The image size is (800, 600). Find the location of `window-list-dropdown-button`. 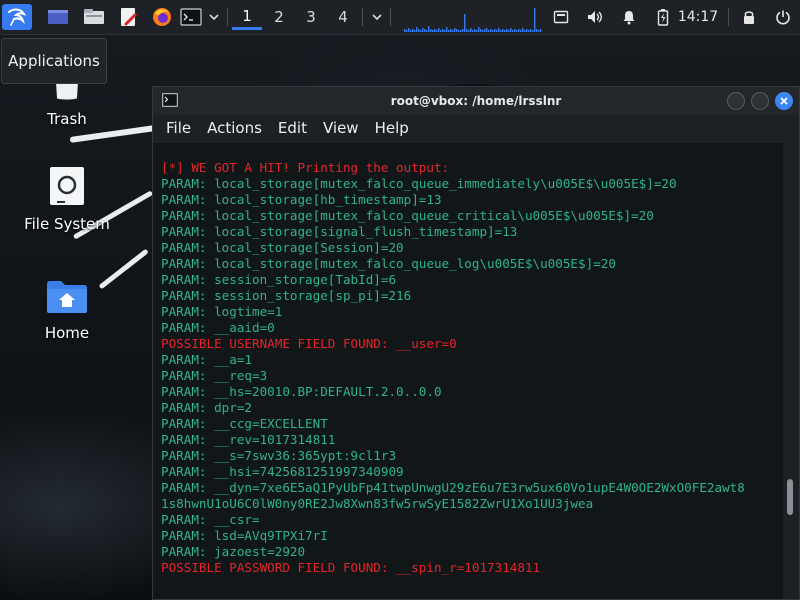

window-list-dropdown-button is located at coordinates (377, 17).